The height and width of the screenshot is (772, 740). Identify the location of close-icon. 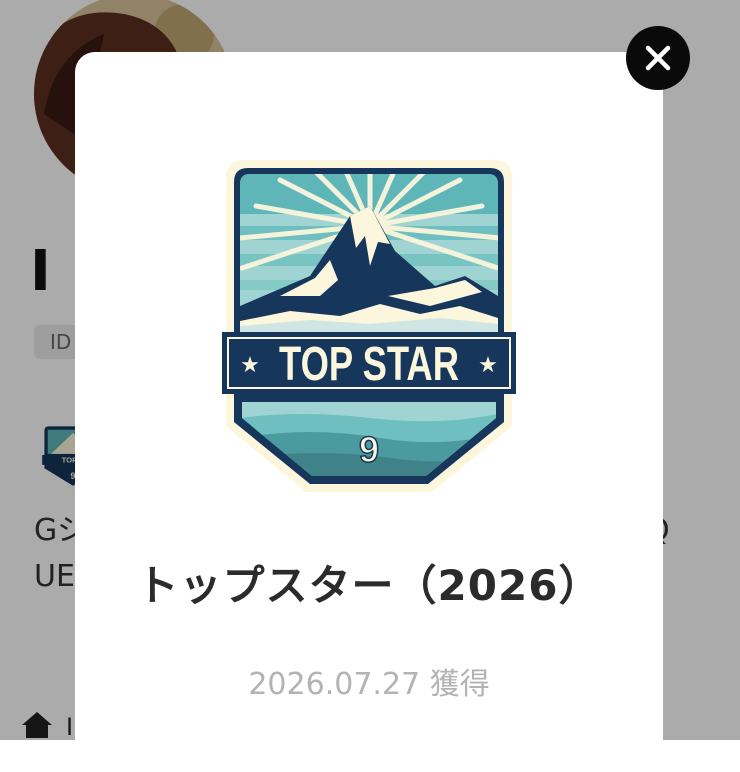
(658, 58).